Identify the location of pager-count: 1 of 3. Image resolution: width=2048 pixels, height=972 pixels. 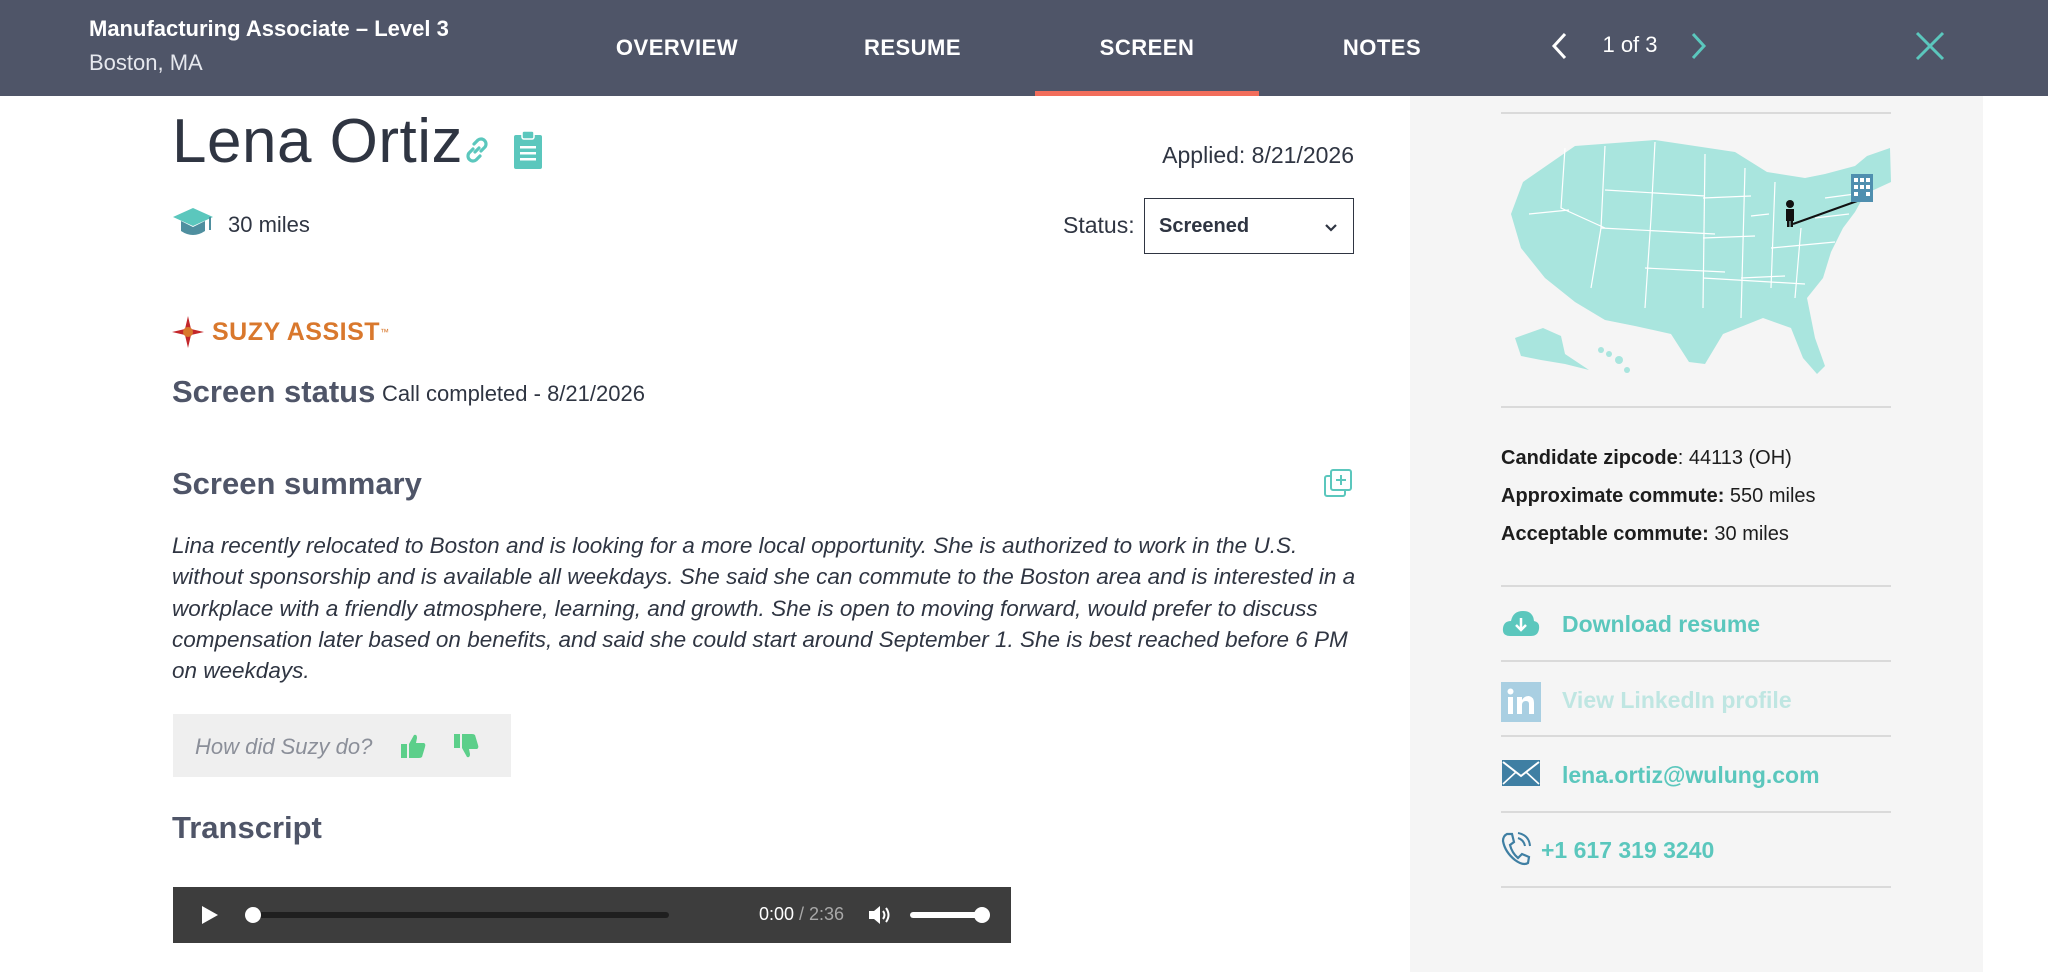
(1630, 44).